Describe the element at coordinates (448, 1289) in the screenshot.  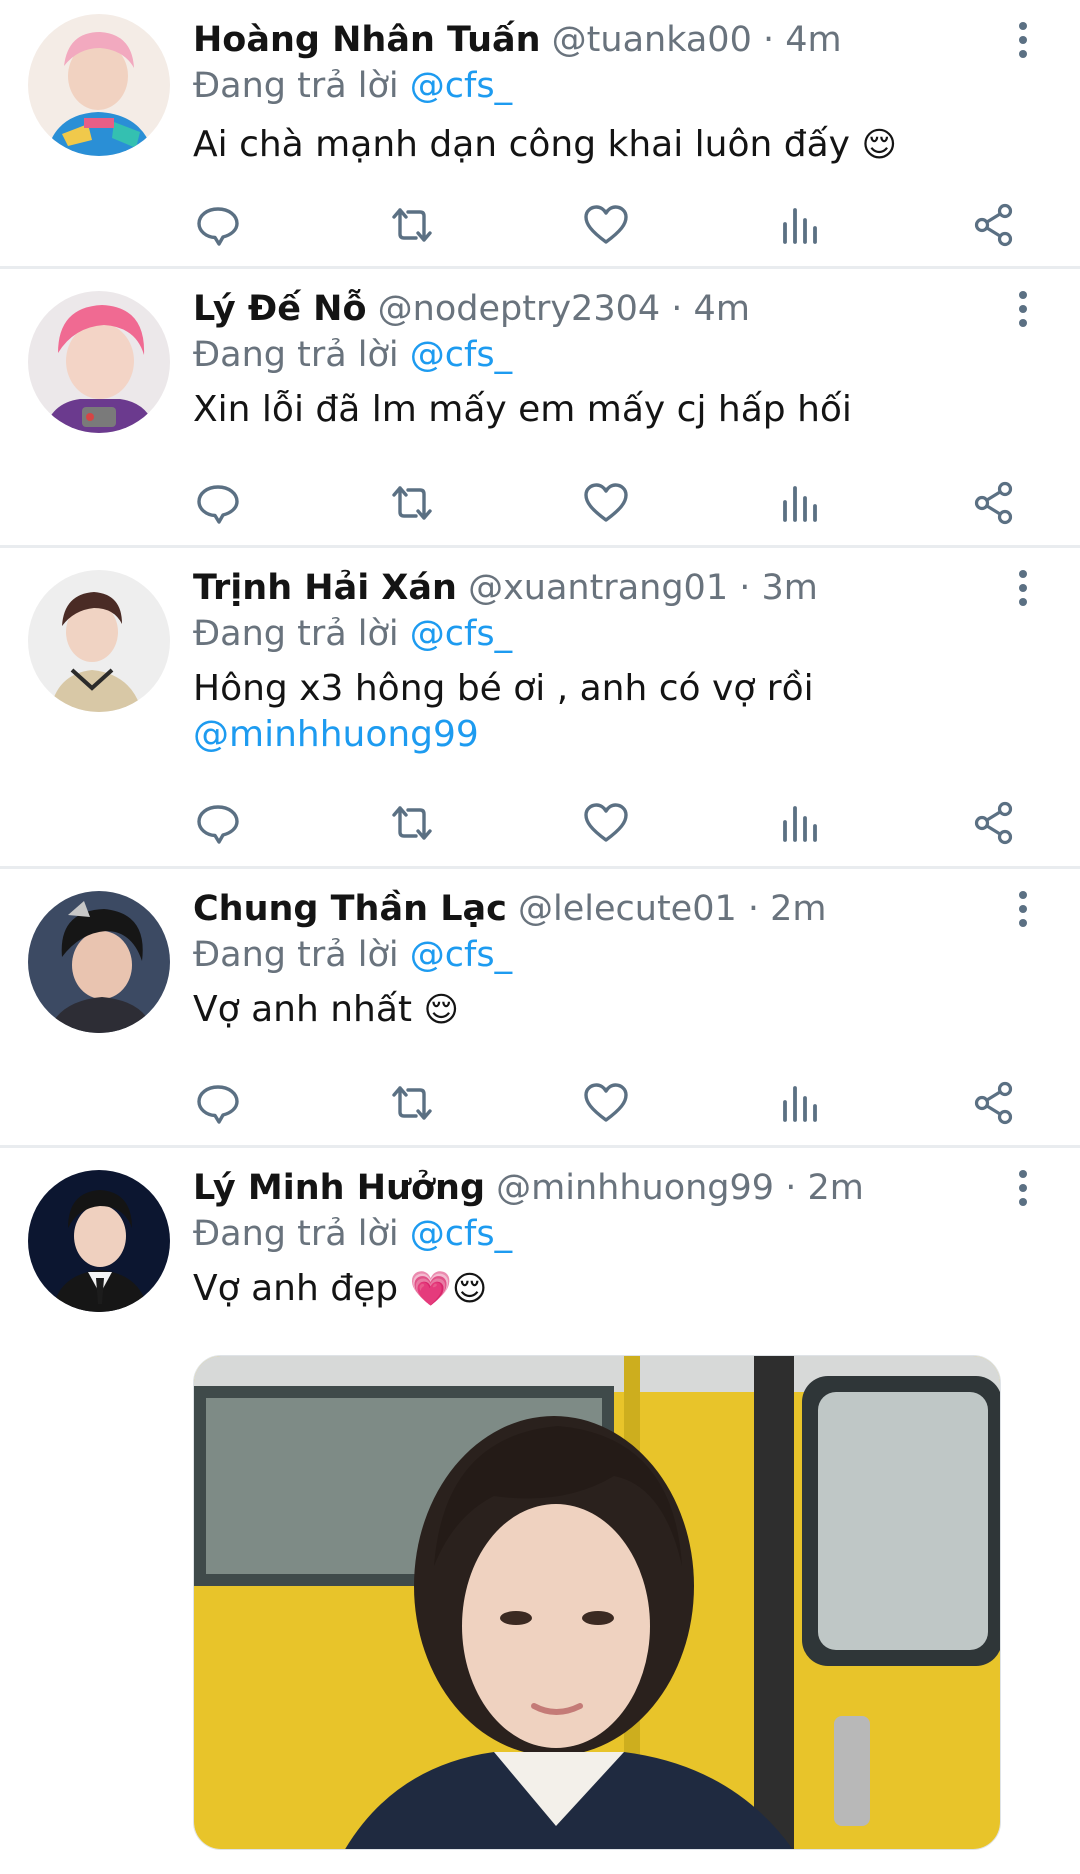
I see `emoji: 💗😌` at that location.